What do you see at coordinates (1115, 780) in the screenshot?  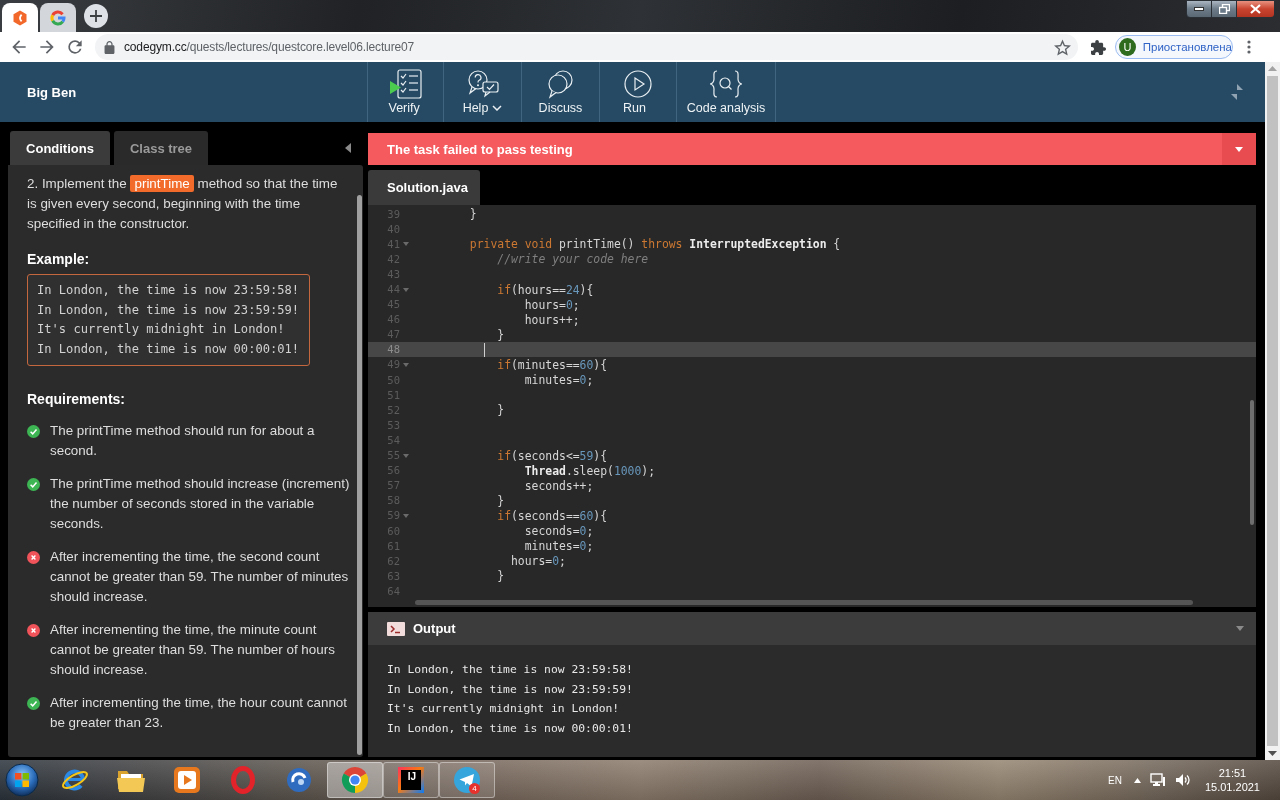 I see `language-indicator: EN` at bounding box center [1115, 780].